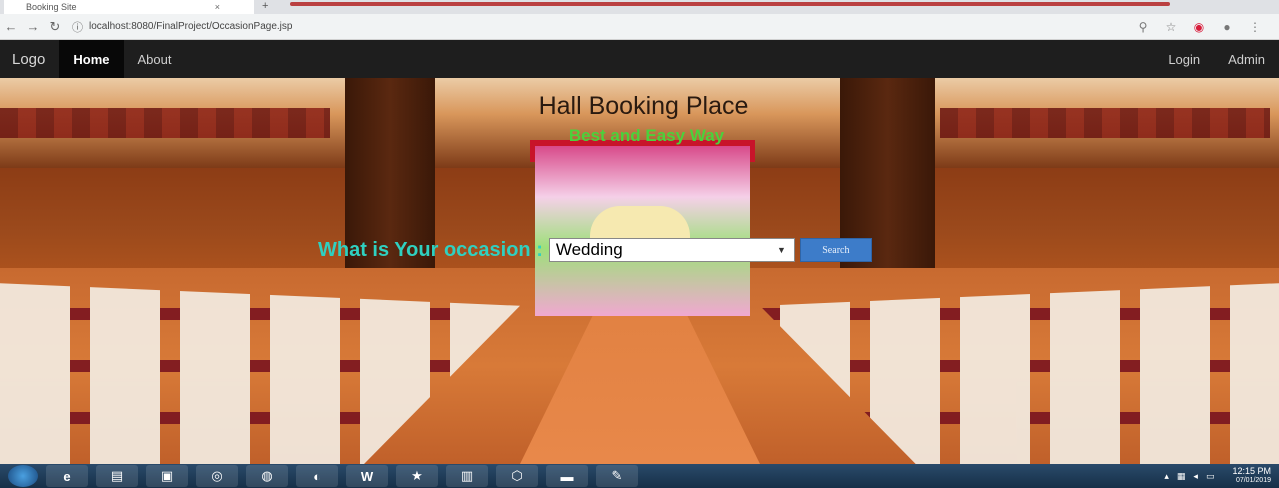 This screenshot has height=488, width=1279. Describe the element at coordinates (33, 26) in the screenshot. I see `forward-arrow-icon: →` at that location.